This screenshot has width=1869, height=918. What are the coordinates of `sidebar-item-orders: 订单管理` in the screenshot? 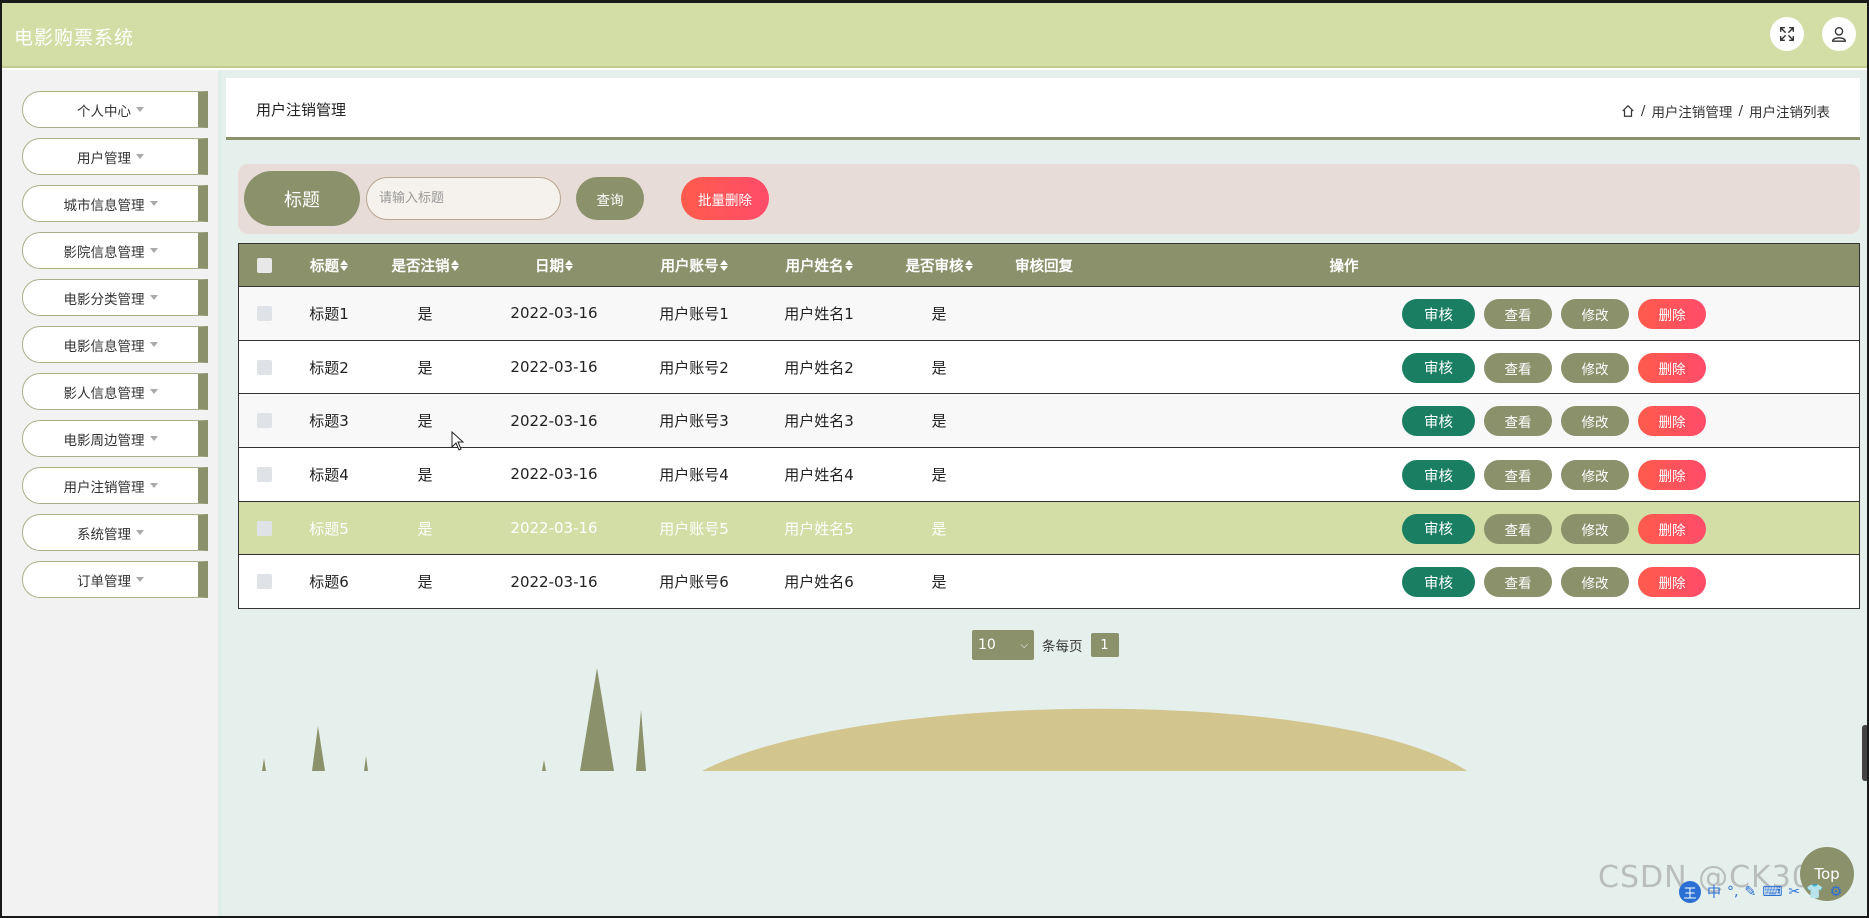 It's located at (115, 579).